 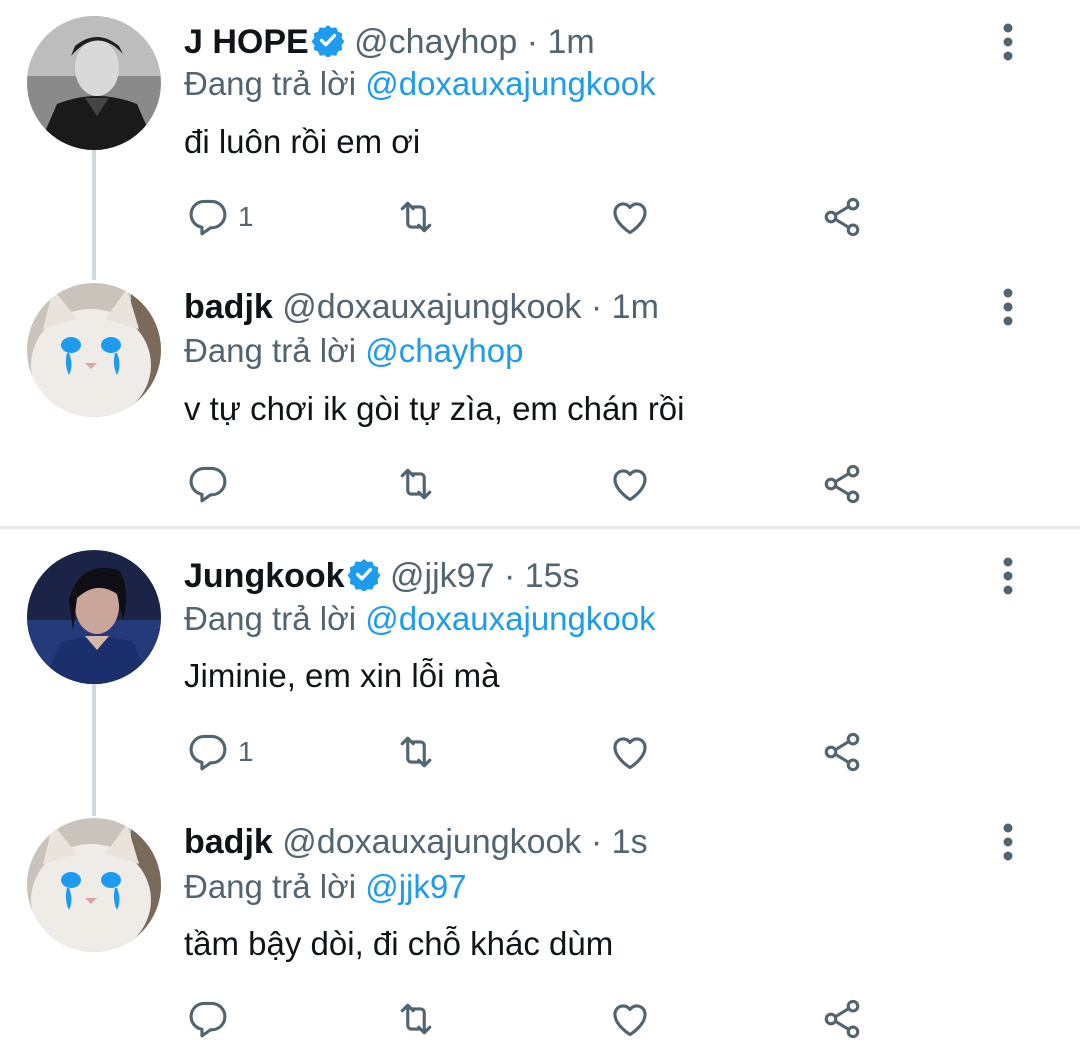 What do you see at coordinates (619, 842) in the screenshot?
I see `timestamp: · 1s` at bounding box center [619, 842].